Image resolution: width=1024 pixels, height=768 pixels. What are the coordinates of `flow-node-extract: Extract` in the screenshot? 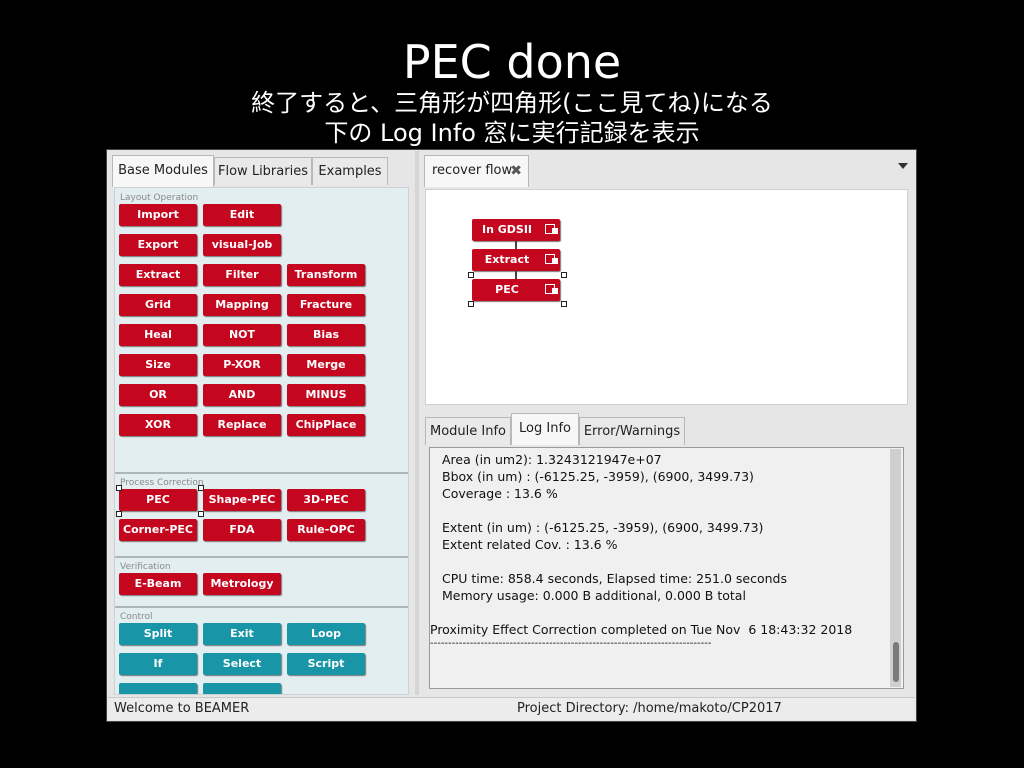 It's located at (516, 260).